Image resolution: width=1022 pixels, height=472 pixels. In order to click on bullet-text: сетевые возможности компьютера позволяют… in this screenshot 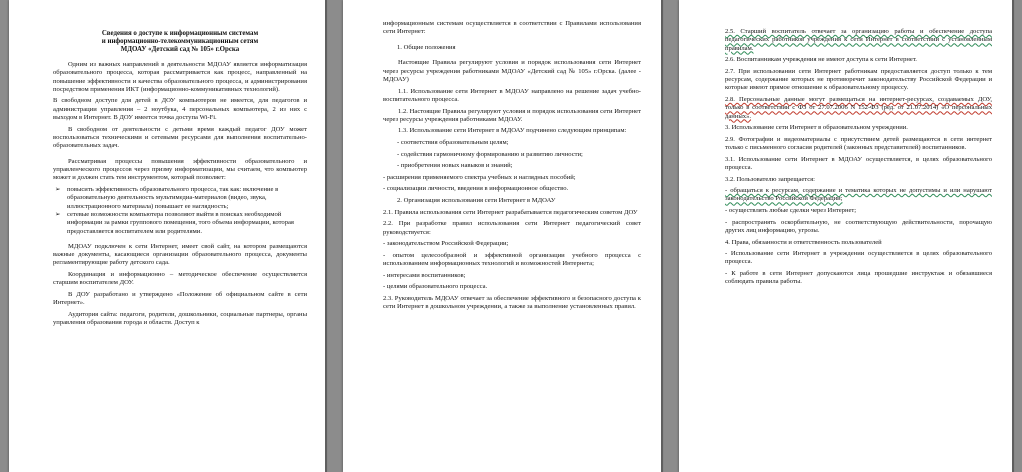, I will do `click(180, 222)`.